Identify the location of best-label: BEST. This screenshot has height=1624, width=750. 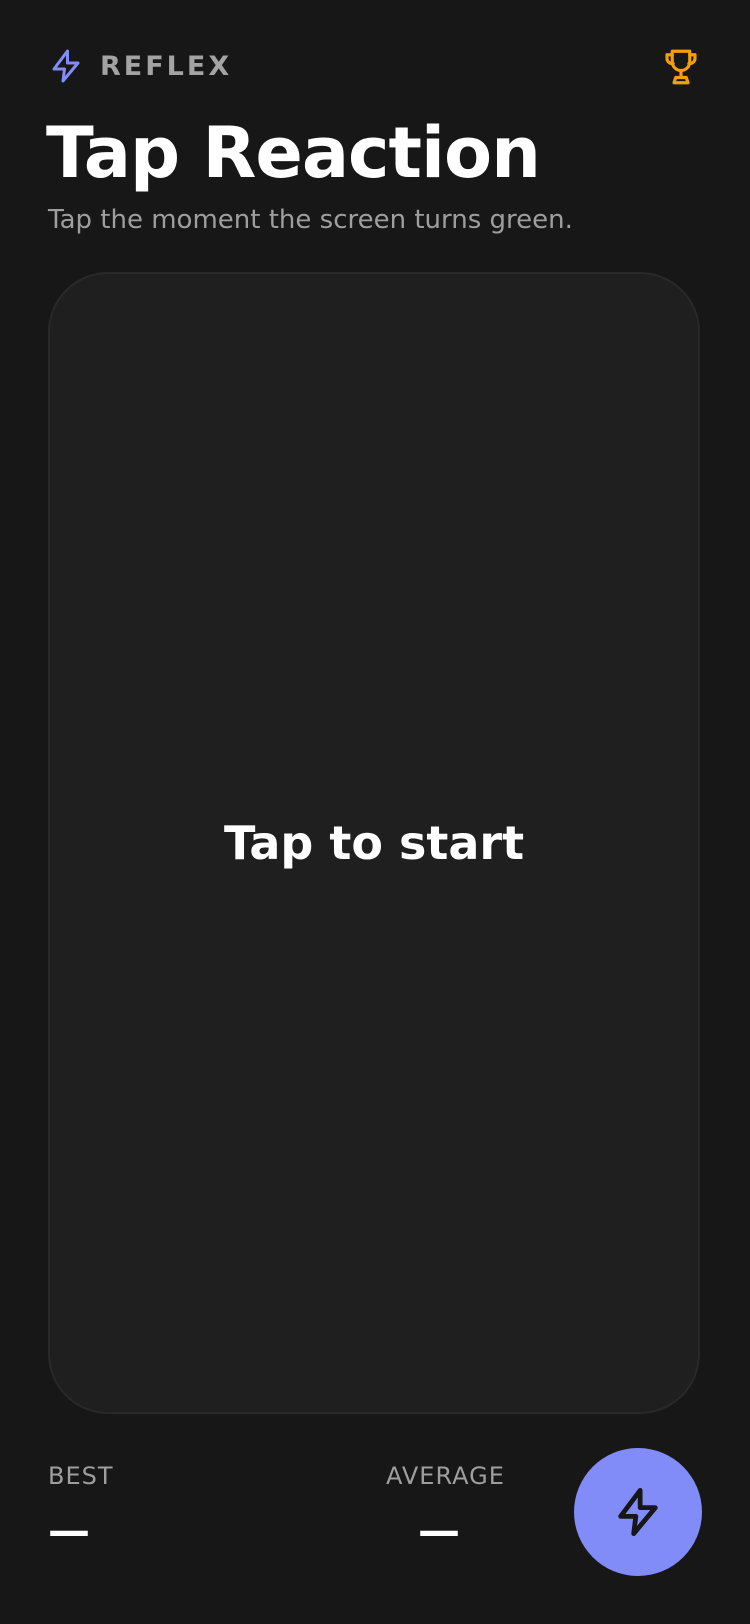
(81, 1476).